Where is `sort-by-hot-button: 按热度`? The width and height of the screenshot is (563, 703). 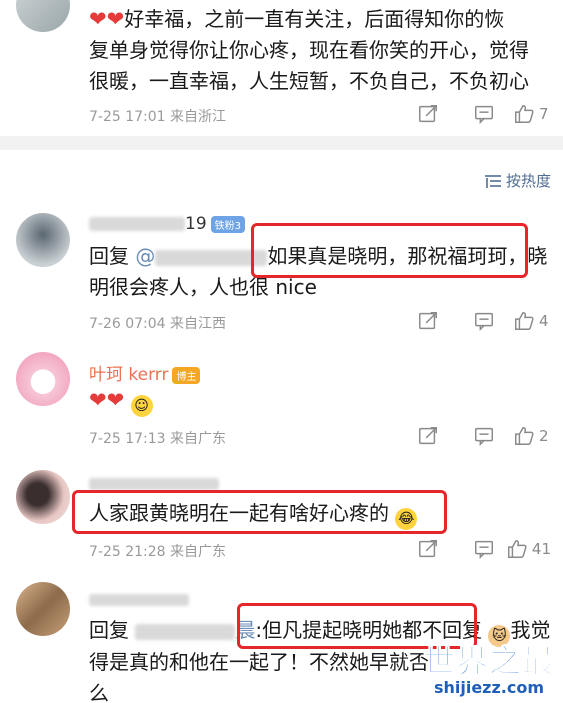
sort-by-hot-button: 按热度 is located at coordinates (517, 180).